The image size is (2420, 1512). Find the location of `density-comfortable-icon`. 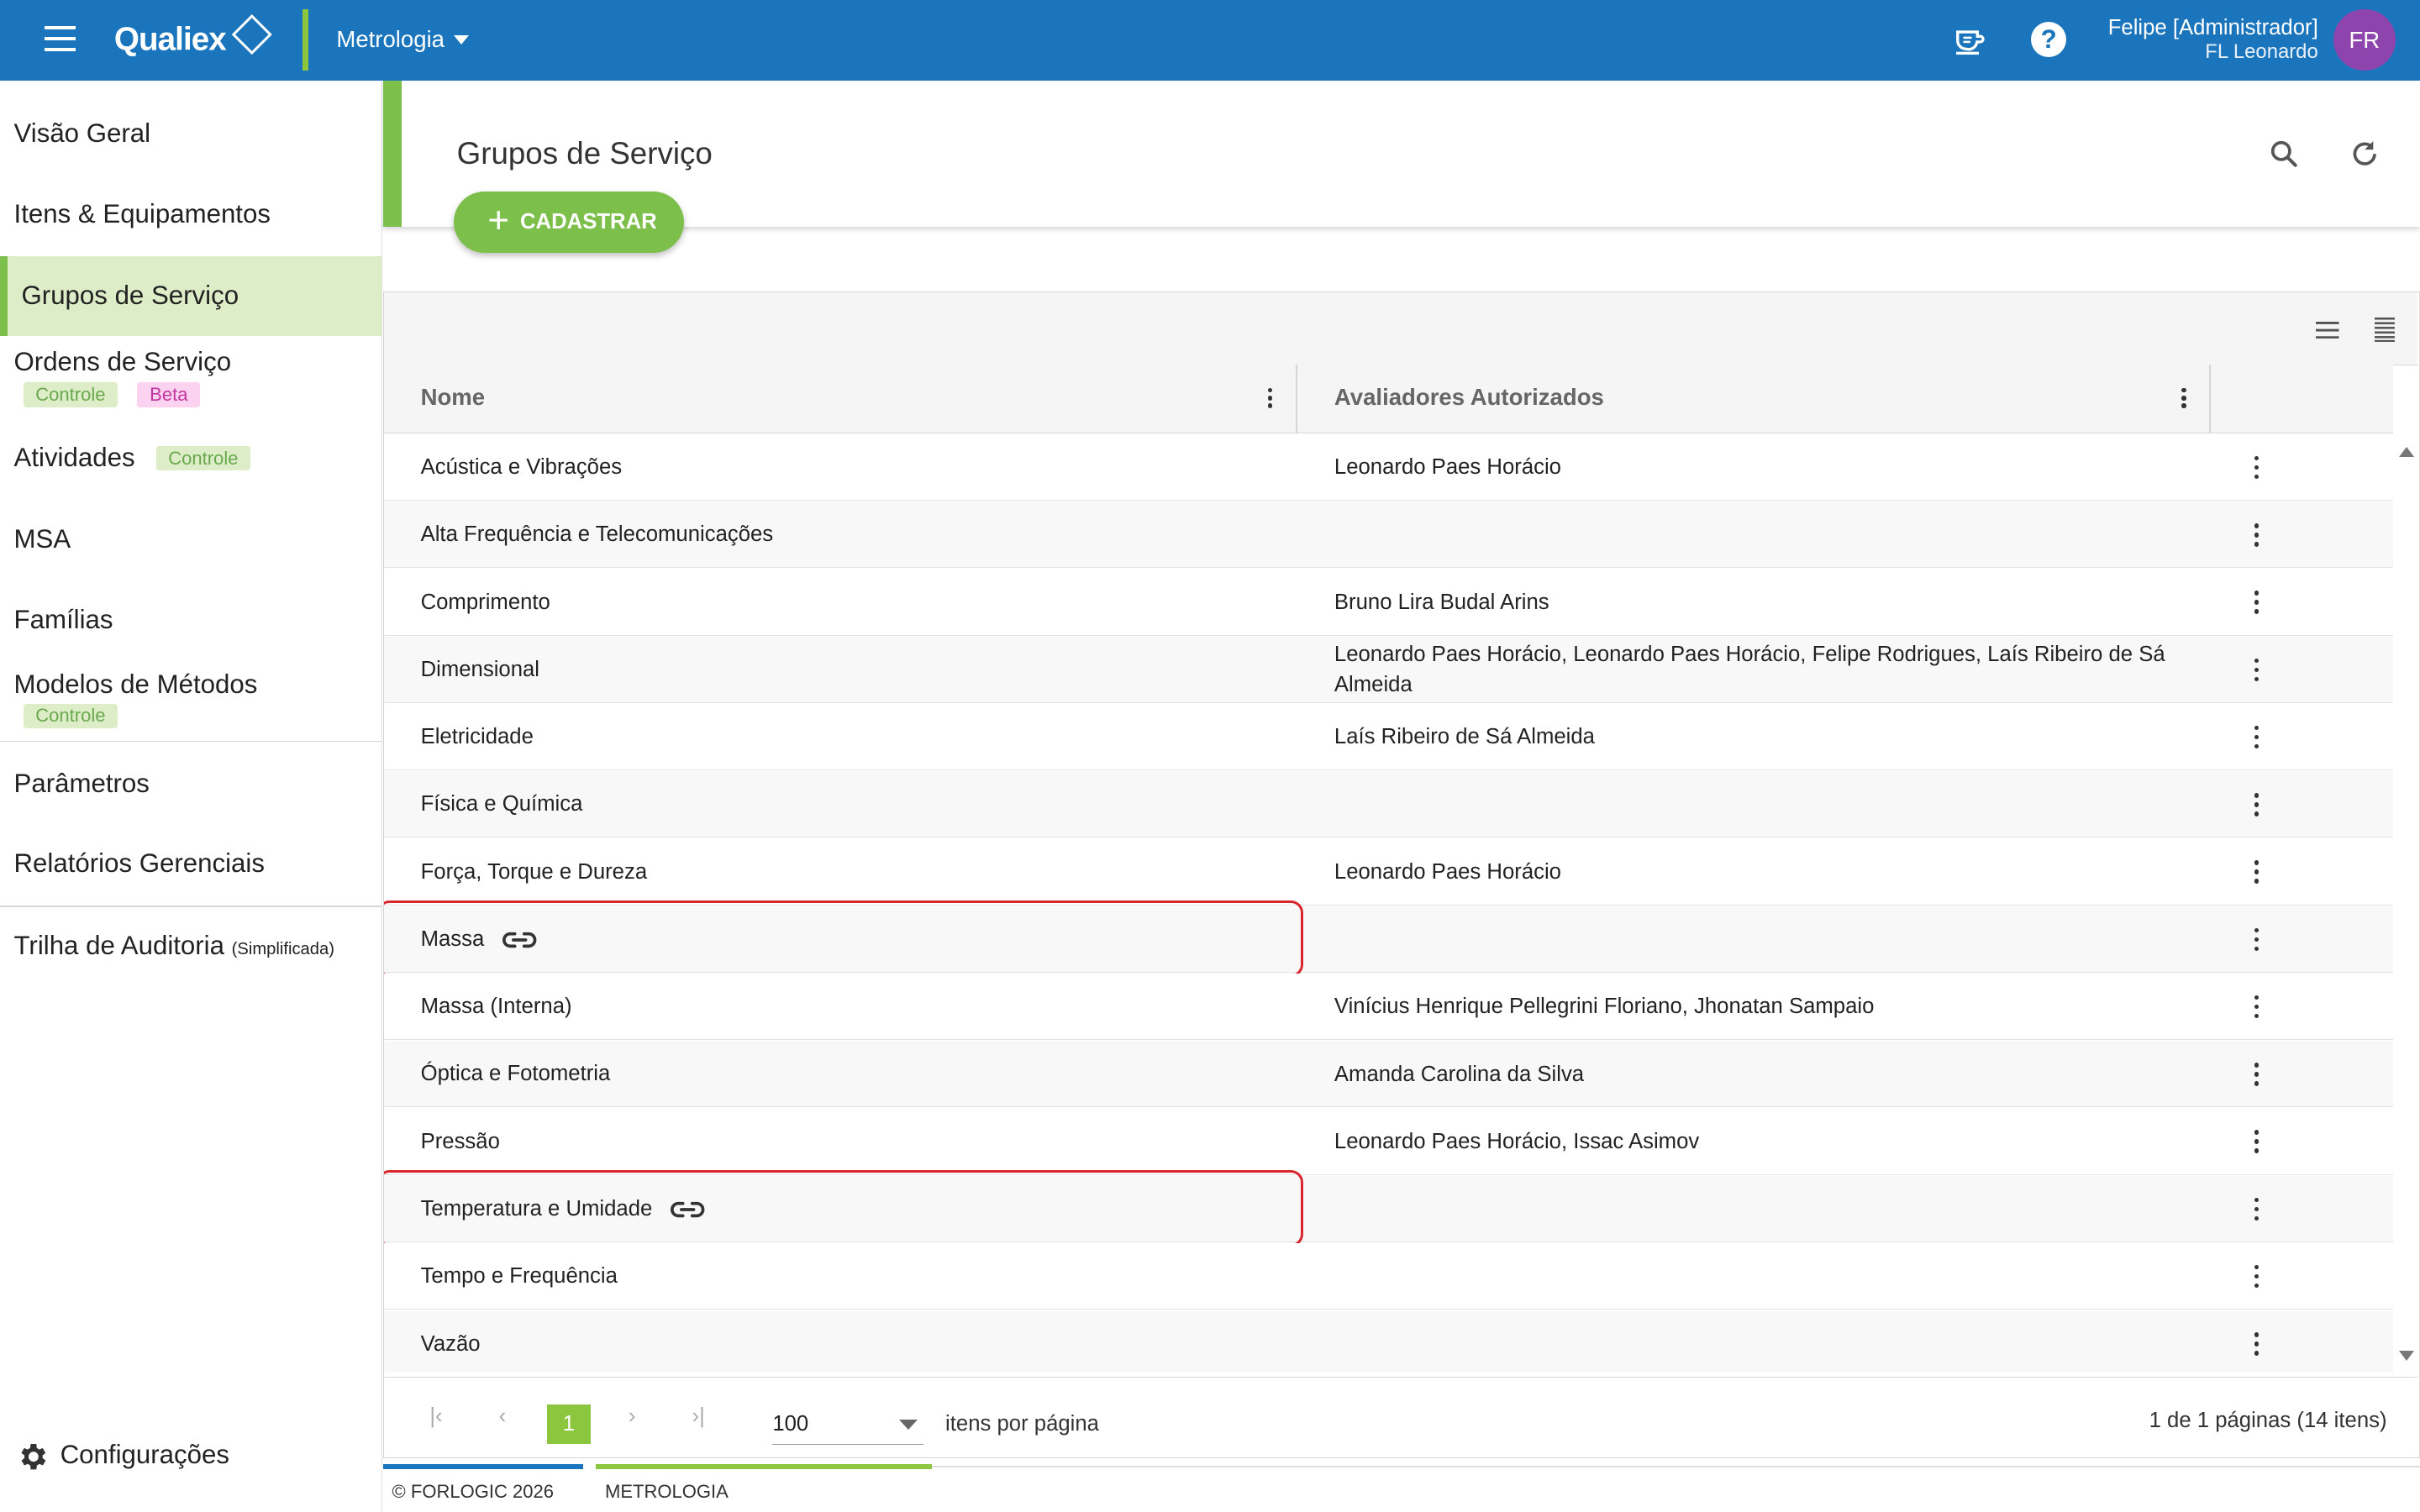

density-comfortable-icon is located at coordinates (2385, 329).